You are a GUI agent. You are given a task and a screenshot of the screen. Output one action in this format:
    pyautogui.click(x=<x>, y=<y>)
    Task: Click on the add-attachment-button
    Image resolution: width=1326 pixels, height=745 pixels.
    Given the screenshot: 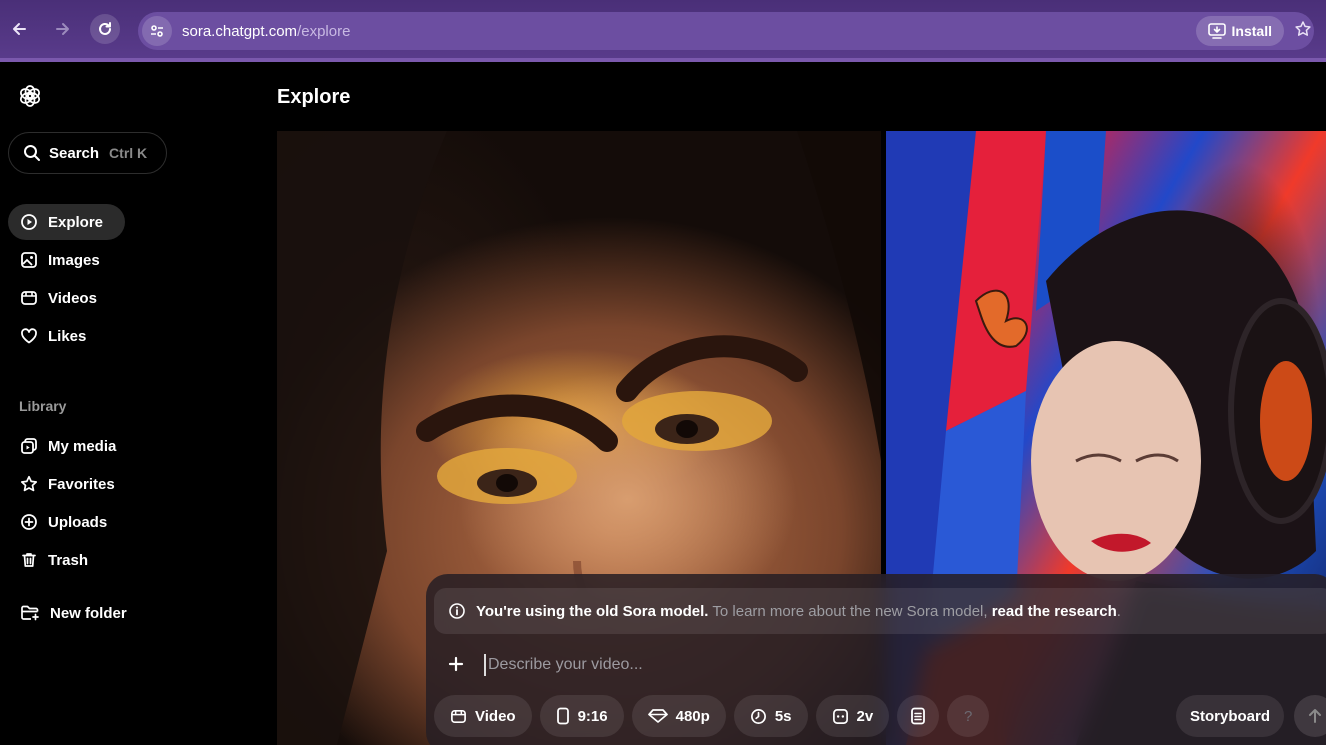 What is the action you would take?
    pyautogui.click(x=456, y=665)
    